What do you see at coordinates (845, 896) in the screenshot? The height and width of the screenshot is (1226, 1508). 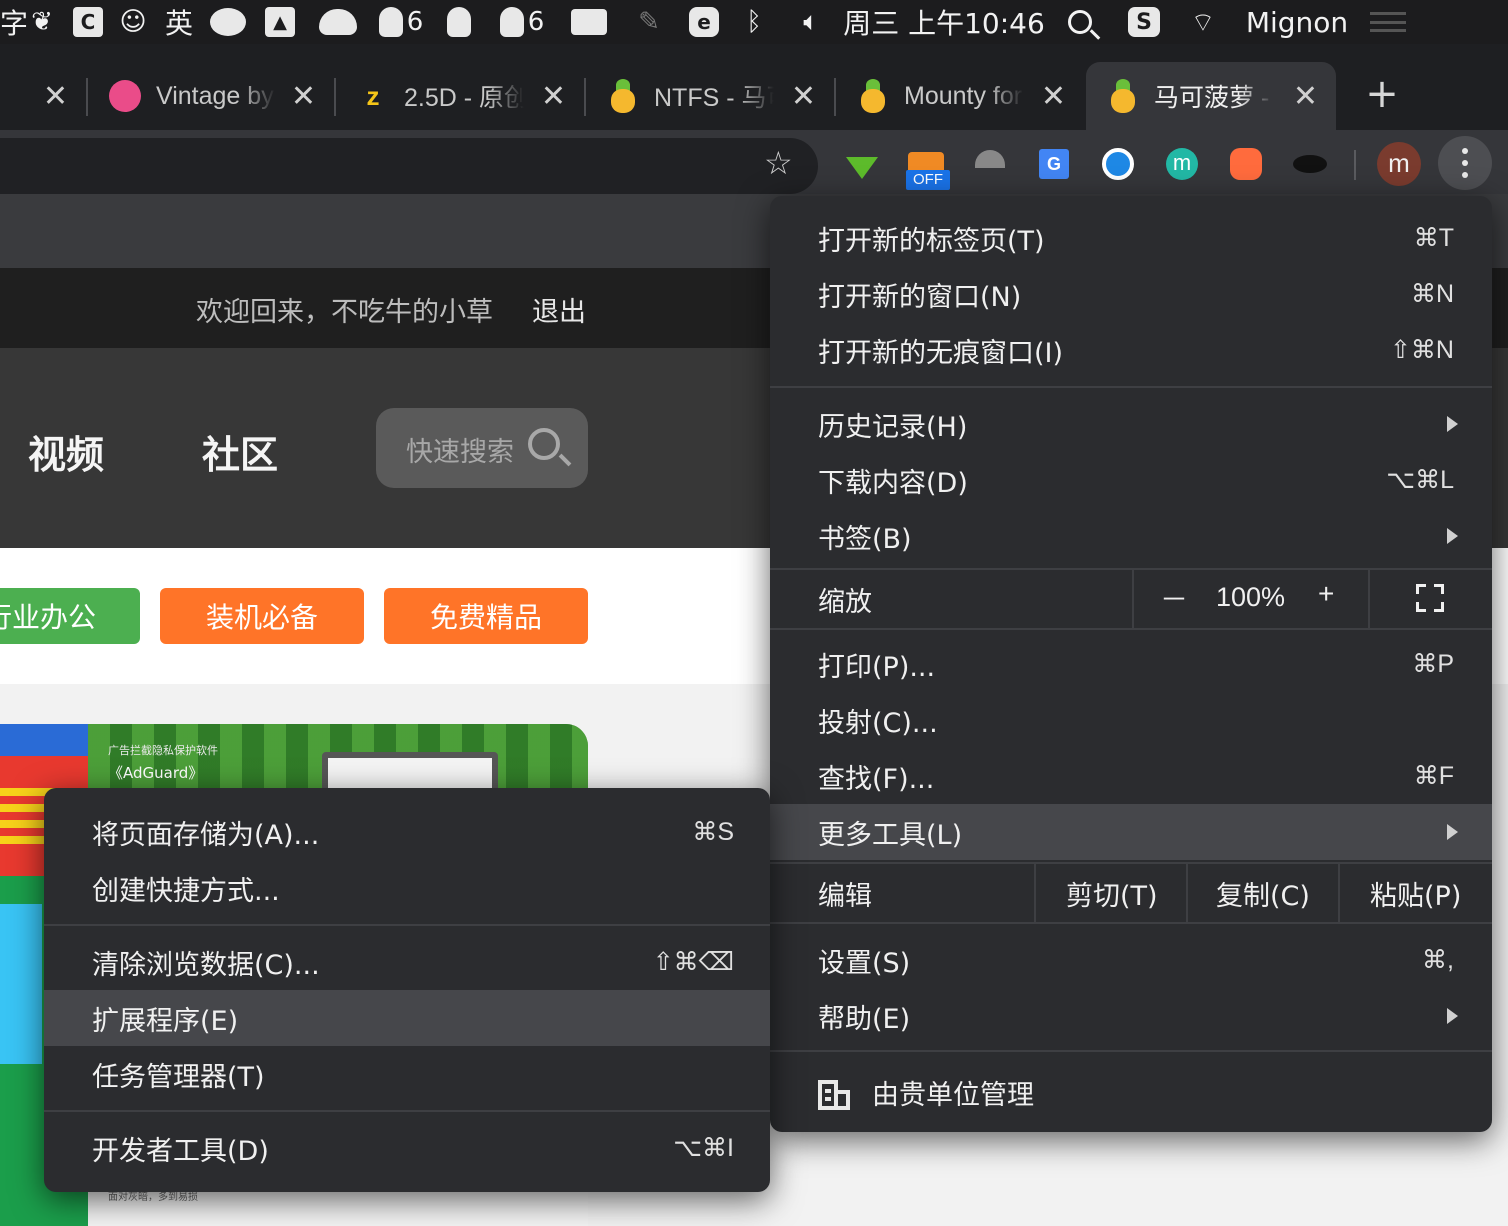 I see `edit-label: 编辑` at bounding box center [845, 896].